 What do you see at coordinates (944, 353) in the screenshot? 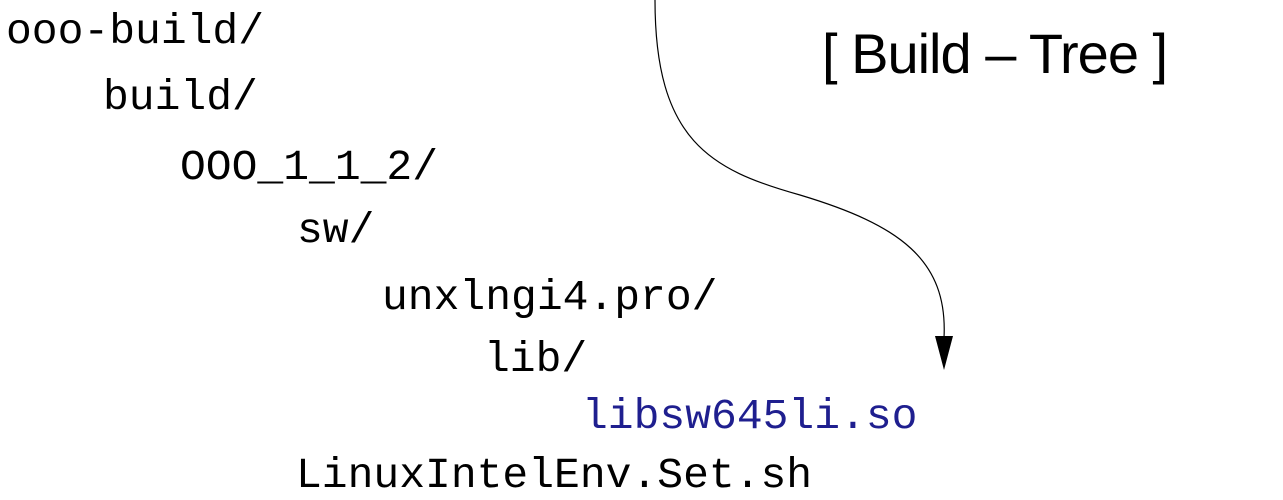
I see `arrow-head-icon` at bounding box center [944, 353].